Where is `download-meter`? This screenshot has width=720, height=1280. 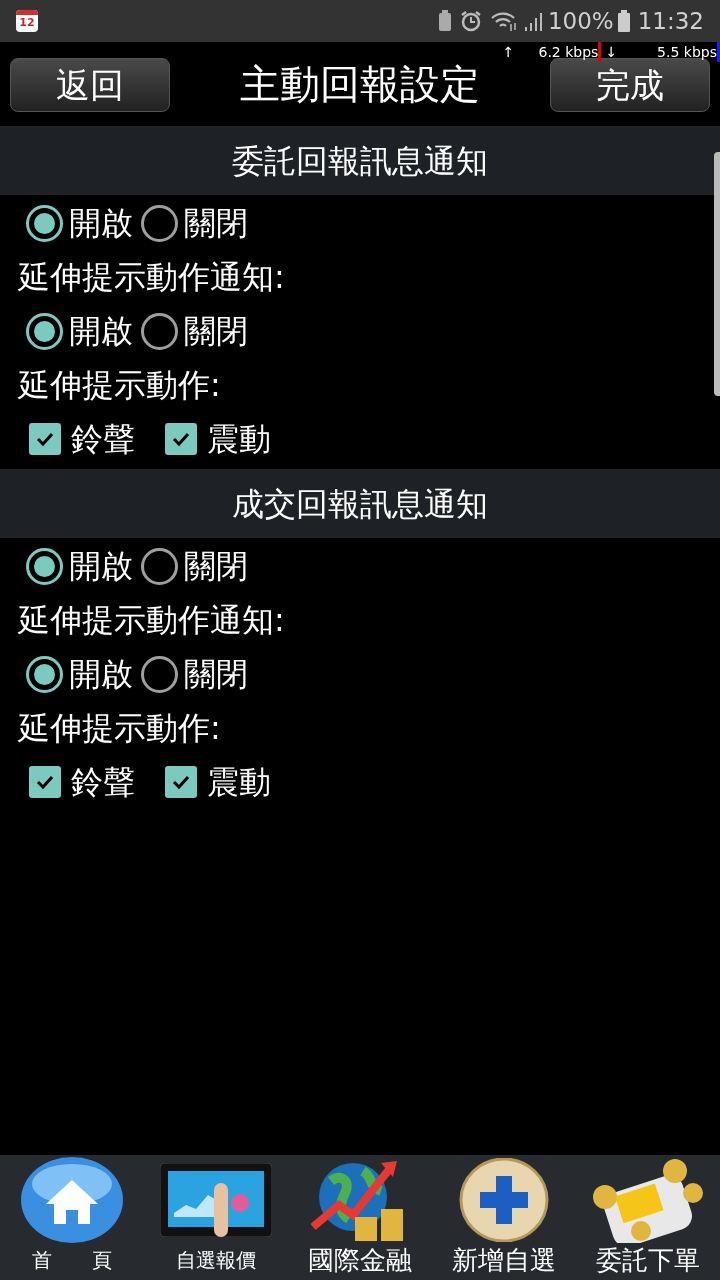 download-meter is located at coordinates (718, 52).